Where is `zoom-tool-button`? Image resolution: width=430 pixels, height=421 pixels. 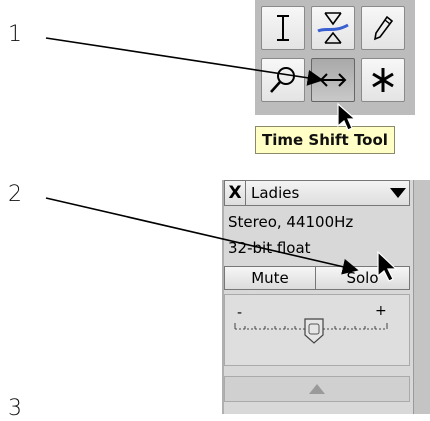 zoom-tool-button is located at coordinates (283, 80).